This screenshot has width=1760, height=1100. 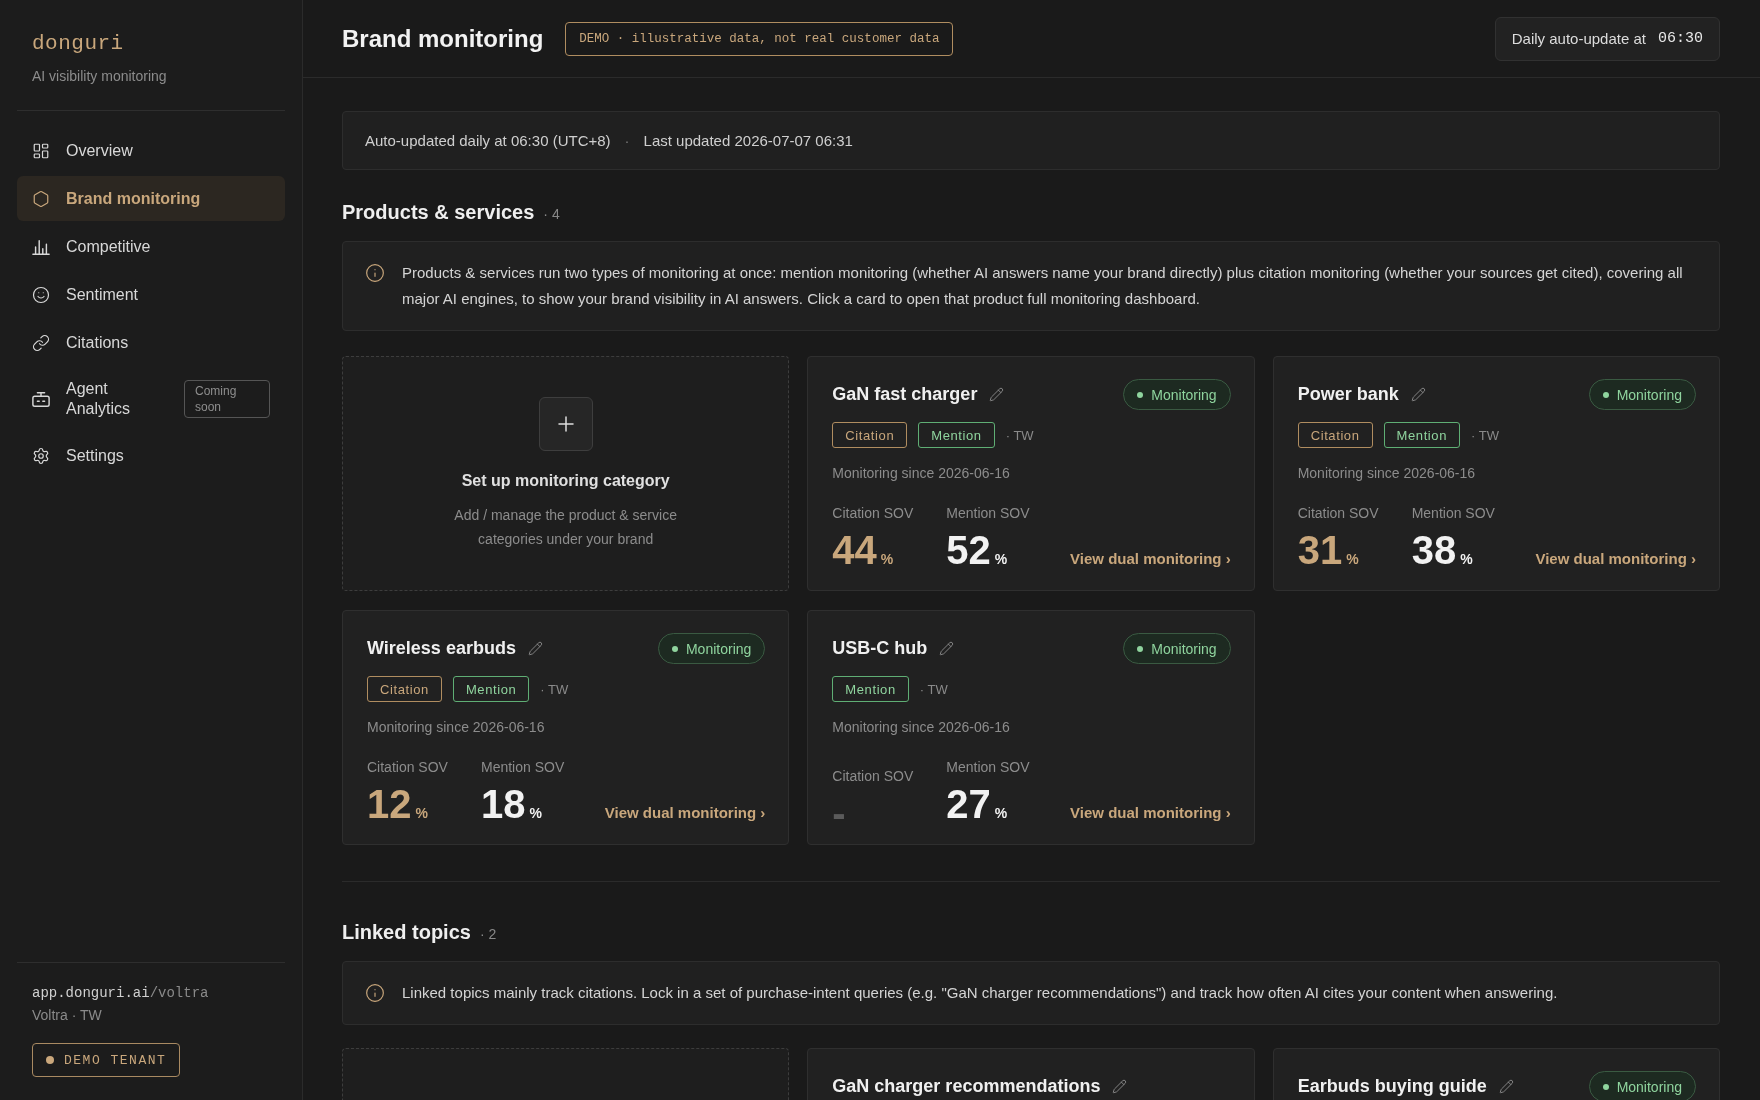 I want to click on add-card-description: Add / manage the product & service categories under your brand, so click(x=565, y=527).